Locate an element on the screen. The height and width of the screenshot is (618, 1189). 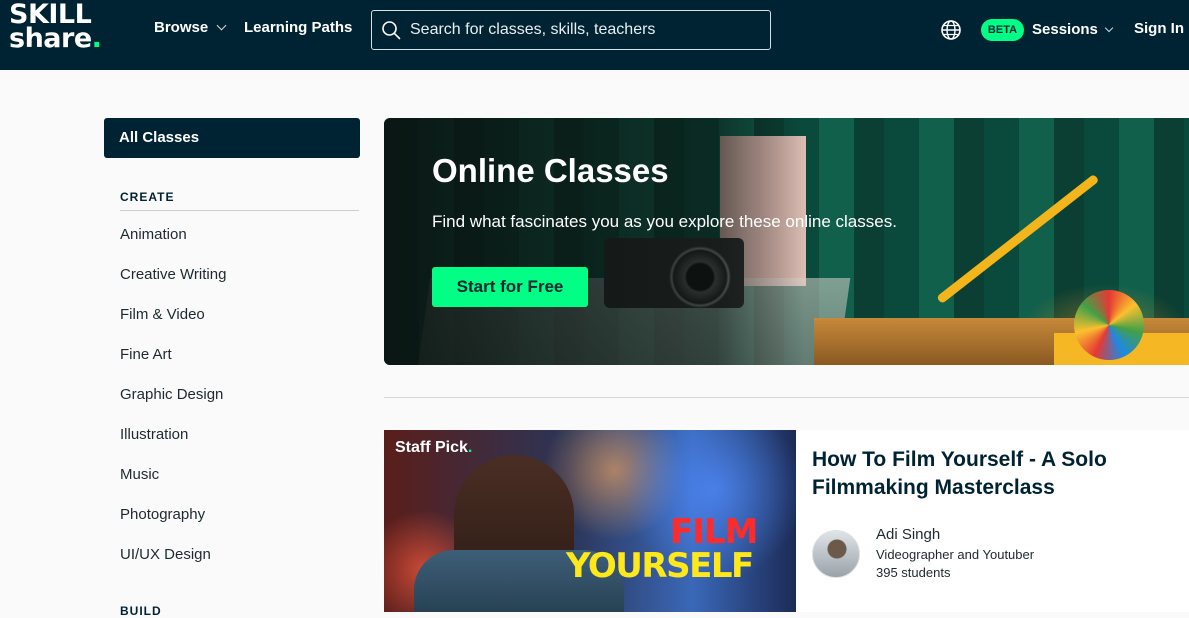
sidebar-item-film-video: Film & Video is located at coordinates (173, 326).